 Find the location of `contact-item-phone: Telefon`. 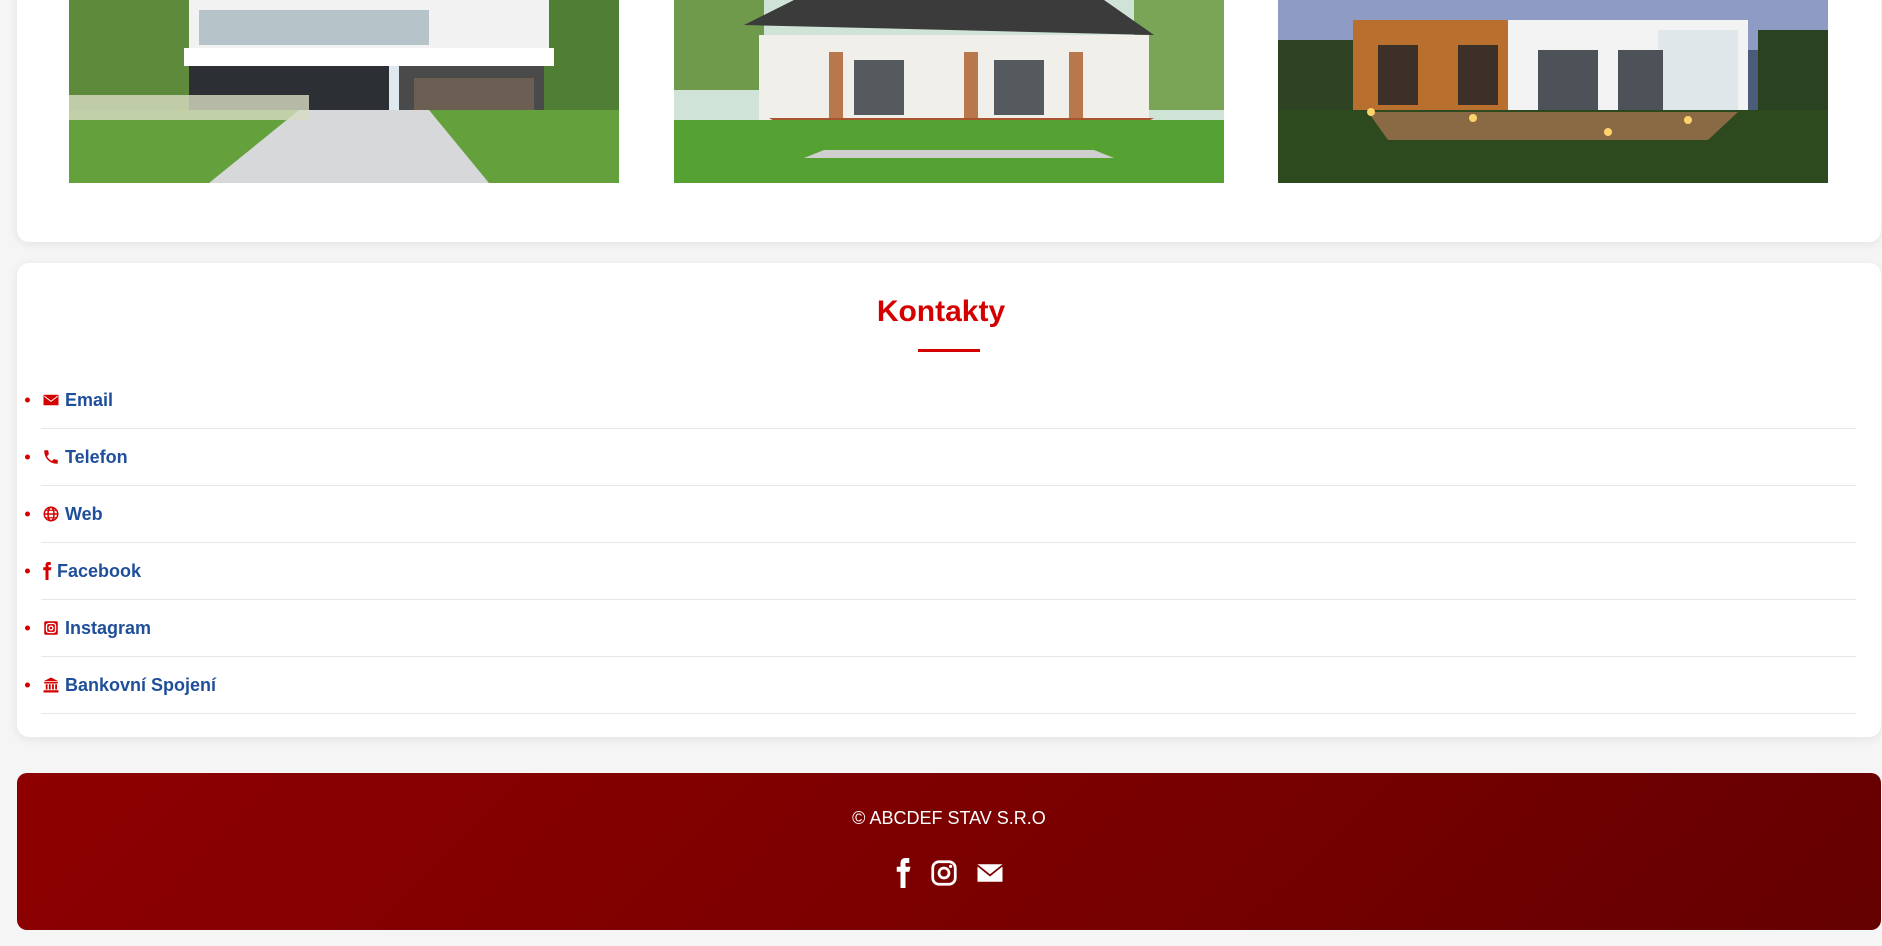

contact-item-phone: Telefon is located at coordinates (940, 457).